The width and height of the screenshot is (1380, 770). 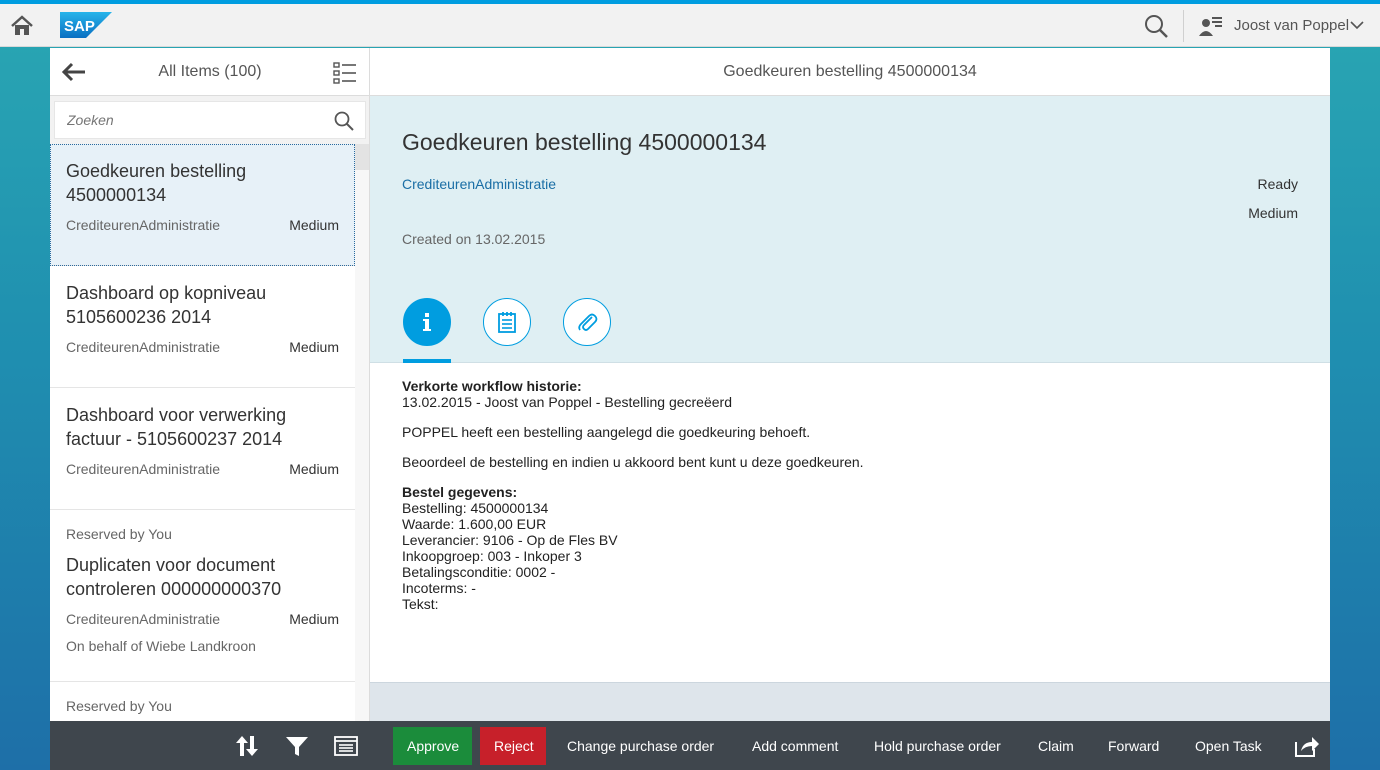 I want to click on add-comment-button: Add comment, so click(x=795, y=746).